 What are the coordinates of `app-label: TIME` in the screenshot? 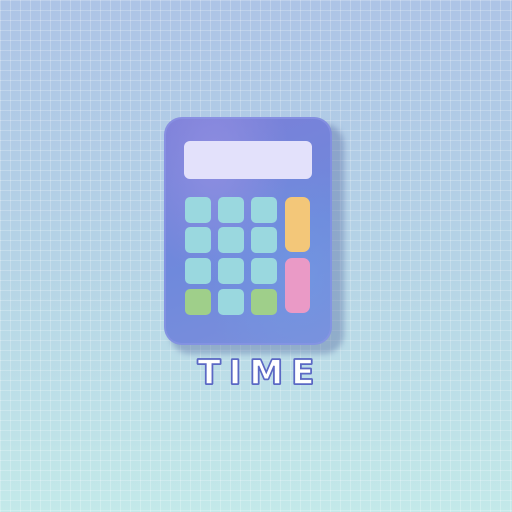 It's located at (260, 373).